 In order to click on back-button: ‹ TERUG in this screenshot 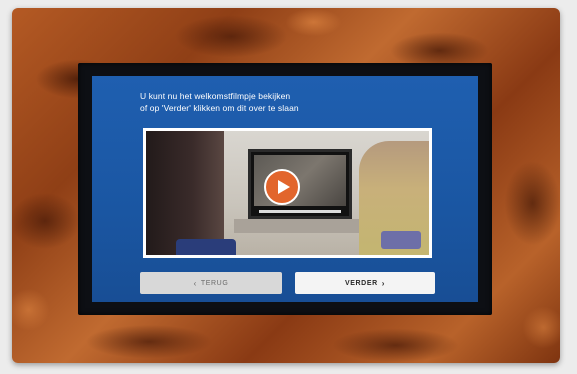, I will do `click(211, 283)`.